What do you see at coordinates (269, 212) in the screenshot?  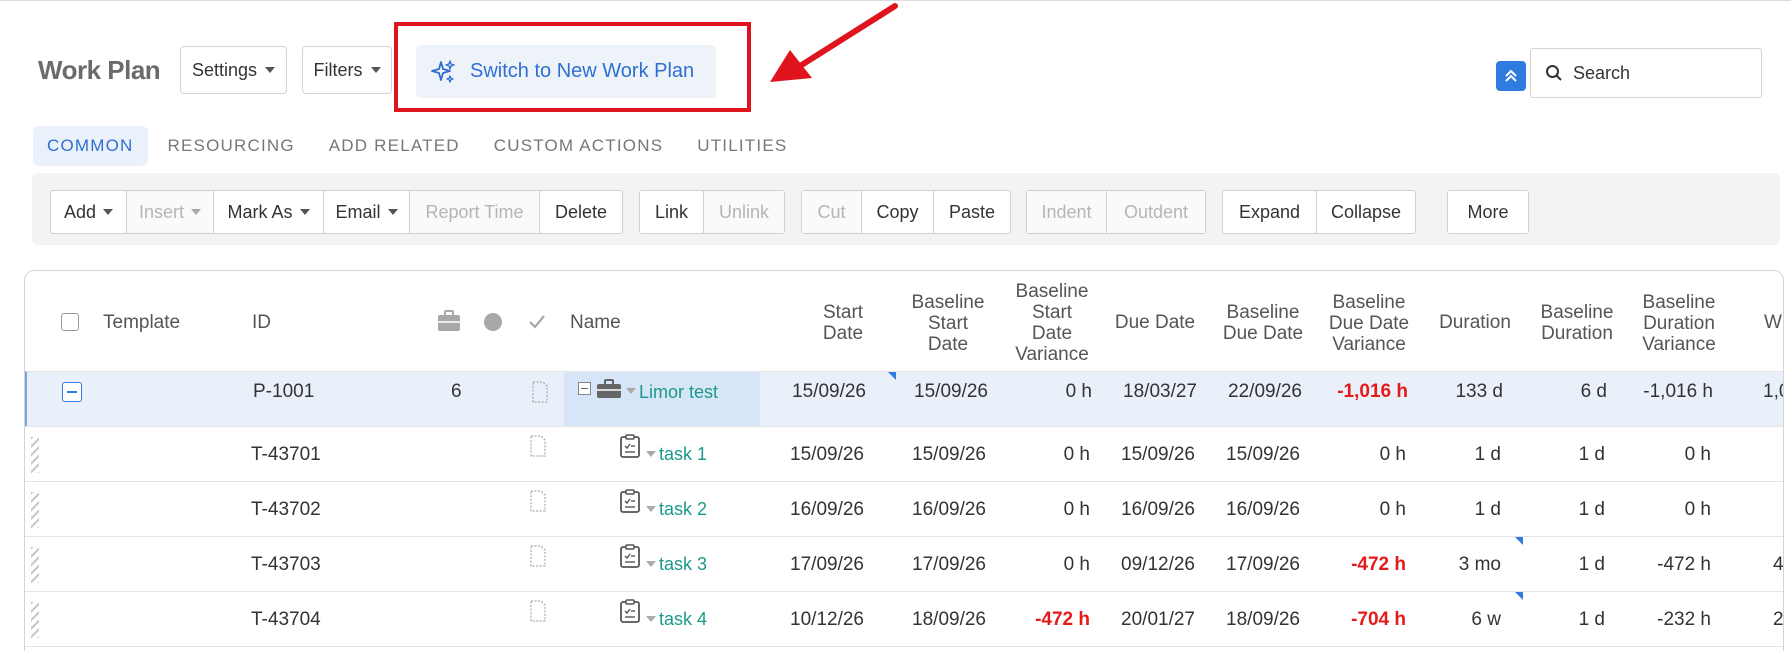 I see `mark-as-button: Mark As` at bounding box center [269, 212].